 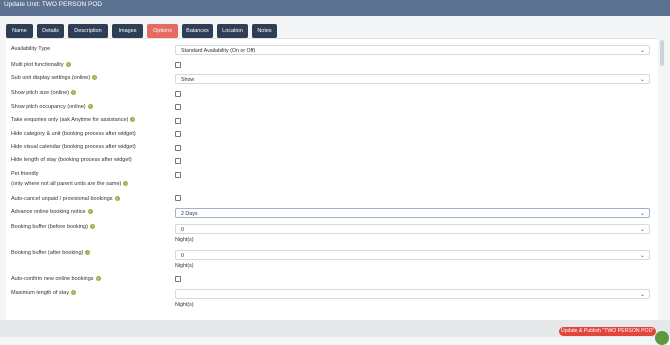 What do you see at coordinates (662, 179) in the screenshot?
I see `panel-scrollbar` at bounding box center [662, 179].